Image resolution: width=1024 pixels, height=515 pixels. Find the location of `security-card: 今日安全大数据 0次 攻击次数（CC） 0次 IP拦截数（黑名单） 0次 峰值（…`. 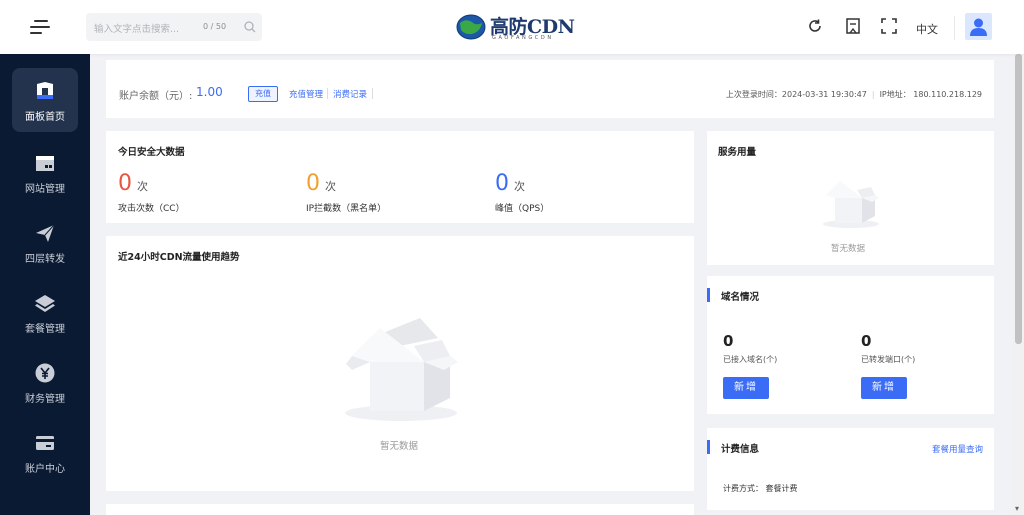

security-card: 今日安全大数据 0次 攻击次数（CC） 0次 IP拦截数（黑名单） 0次 峰值（… is located at coordinates (400, 177).